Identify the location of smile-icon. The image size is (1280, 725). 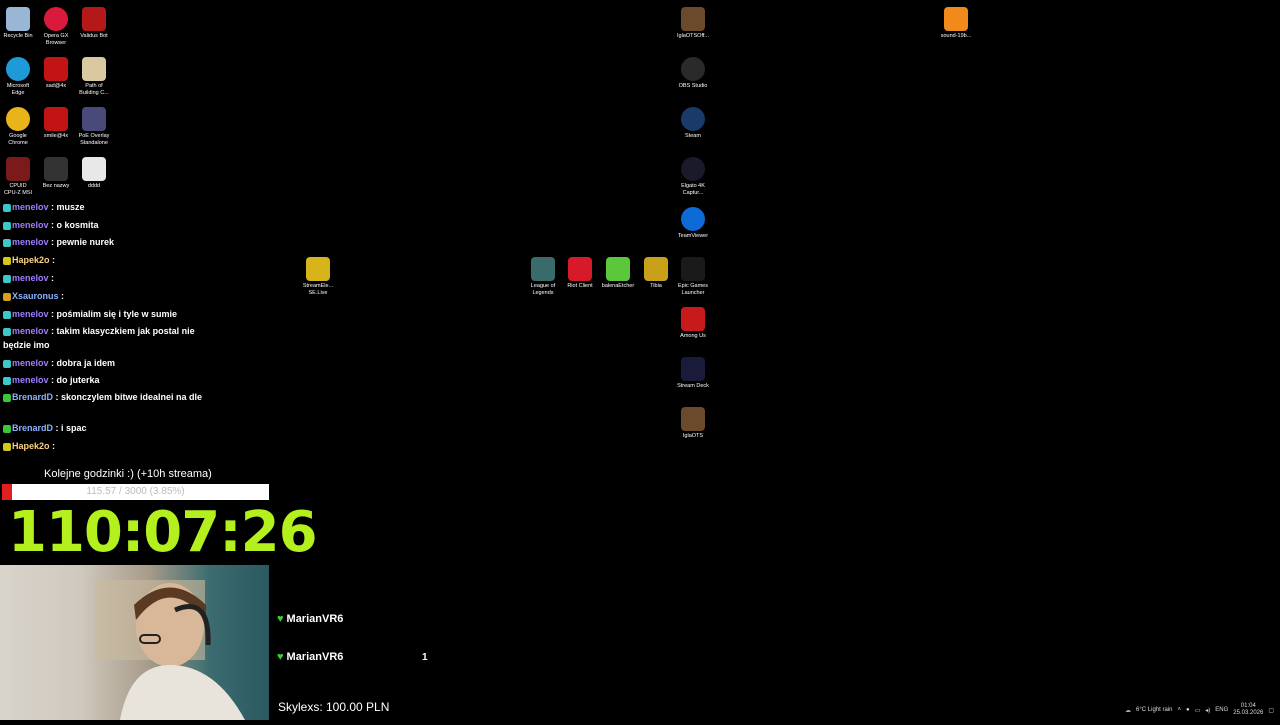
(56, 119).